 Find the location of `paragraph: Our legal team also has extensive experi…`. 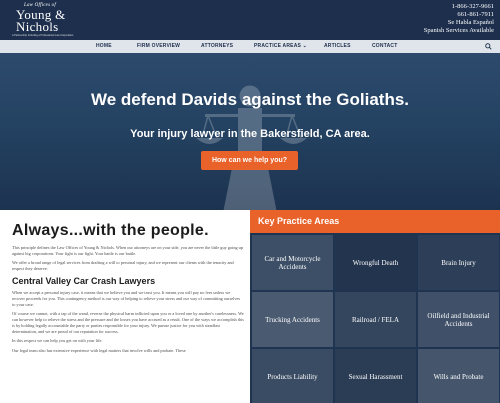

paragraph: Our legal team also has extensive experi… is located at coordinates (99, 350).